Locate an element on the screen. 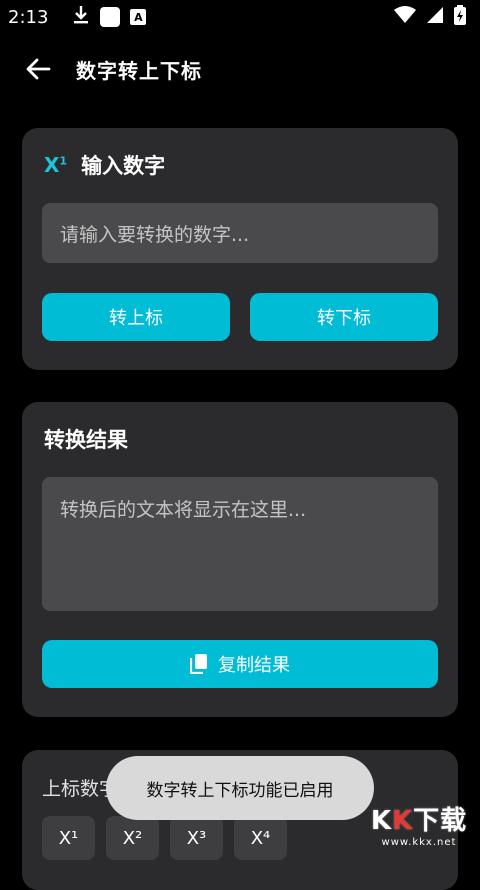  to-subscript-button: 转下标 is located at coordinates (344, 317).